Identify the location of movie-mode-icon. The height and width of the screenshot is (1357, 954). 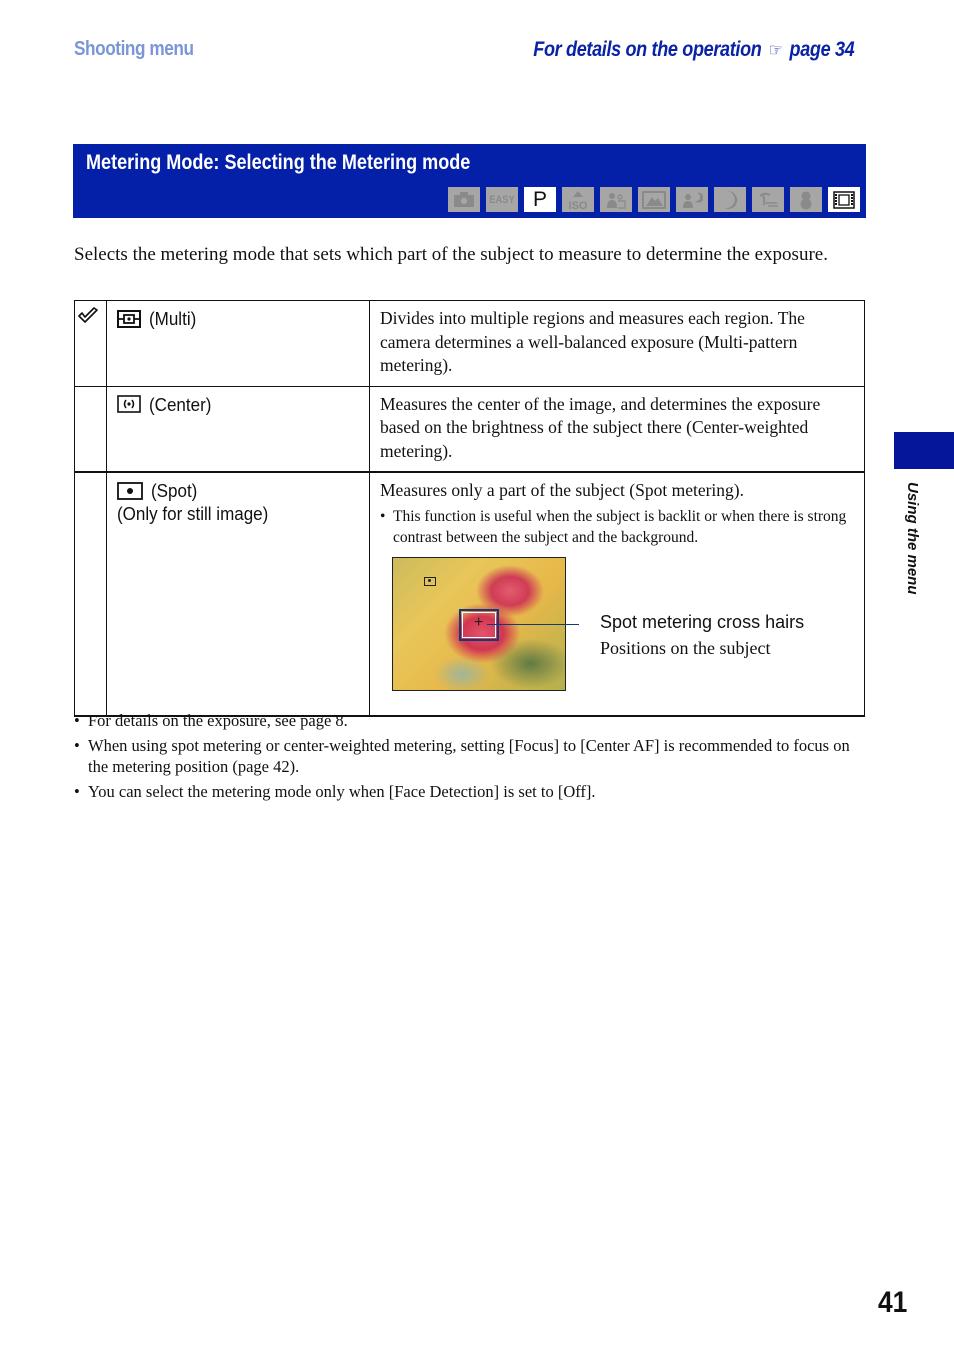
(844, 199).